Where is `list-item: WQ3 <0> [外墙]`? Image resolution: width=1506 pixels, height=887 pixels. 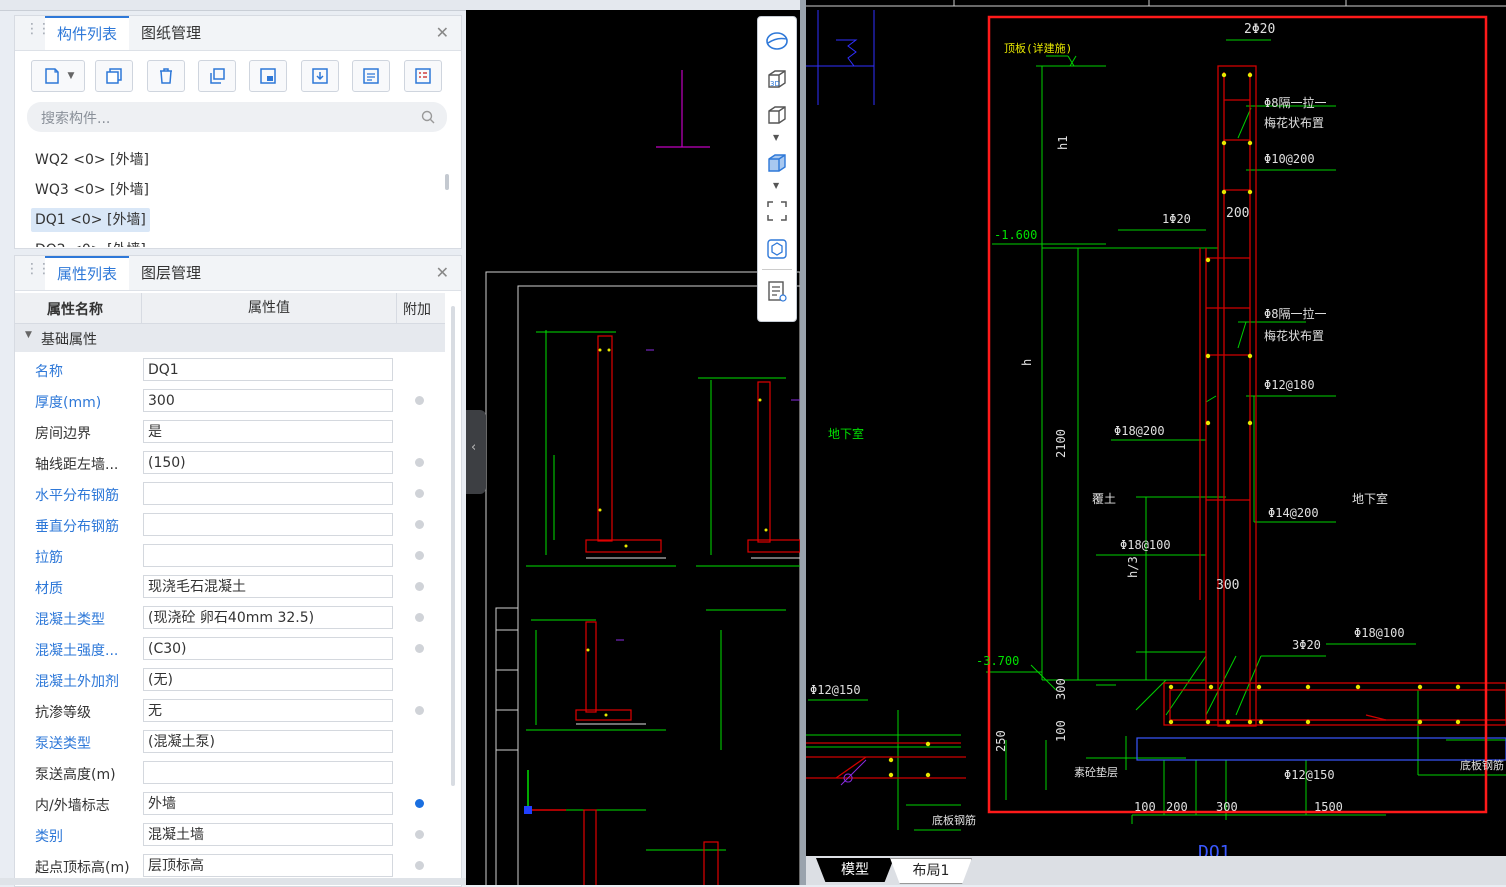 list-item: WQ3 <0> [外墙] is located at coordinates (92, 190).